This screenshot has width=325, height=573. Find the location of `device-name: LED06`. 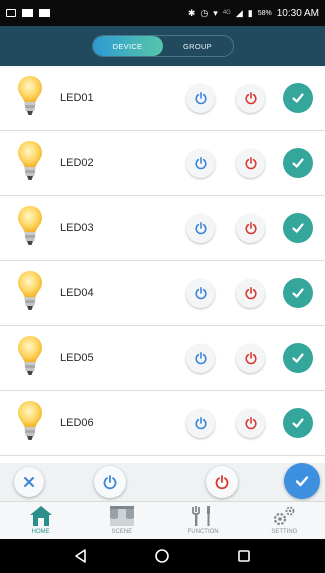

device-name: LED06 is located at coordinates (77, 423).